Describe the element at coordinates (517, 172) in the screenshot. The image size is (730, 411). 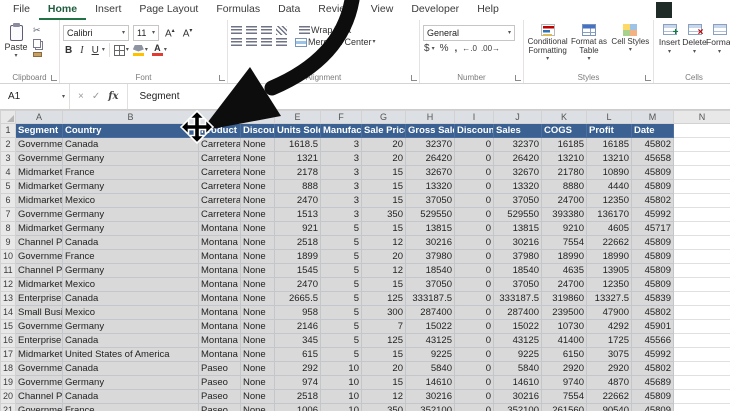
I see `cell: 32670` at that location.